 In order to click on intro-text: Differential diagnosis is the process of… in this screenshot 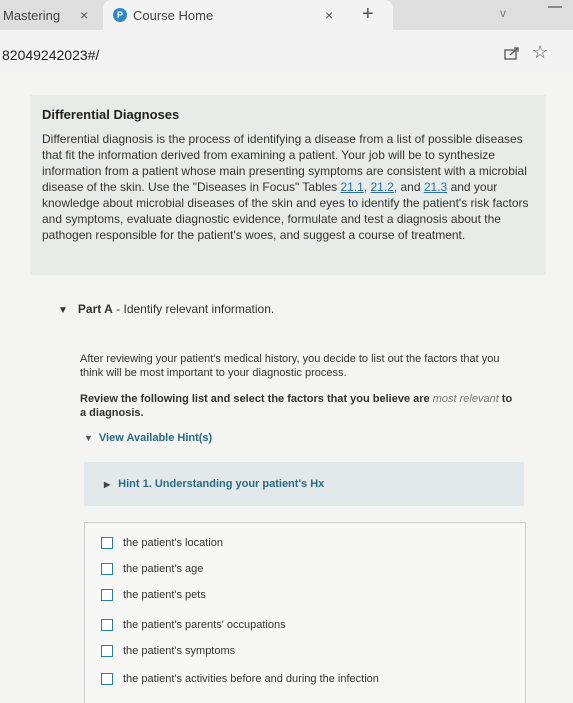, I will do `click(290, 187)`.